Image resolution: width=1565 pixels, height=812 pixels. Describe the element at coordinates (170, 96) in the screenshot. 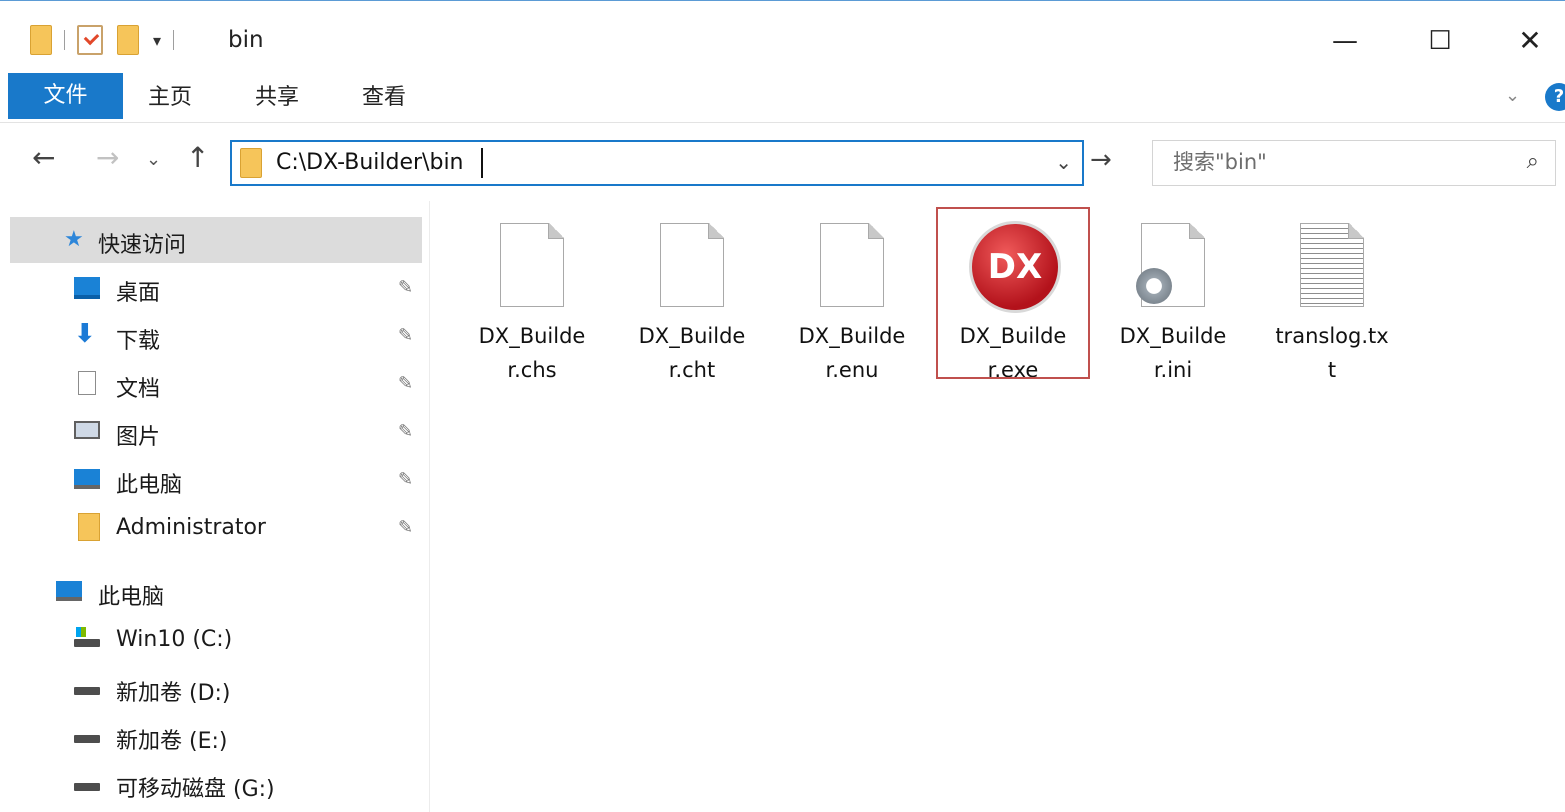

I see `tab-home: 主页` at that location.